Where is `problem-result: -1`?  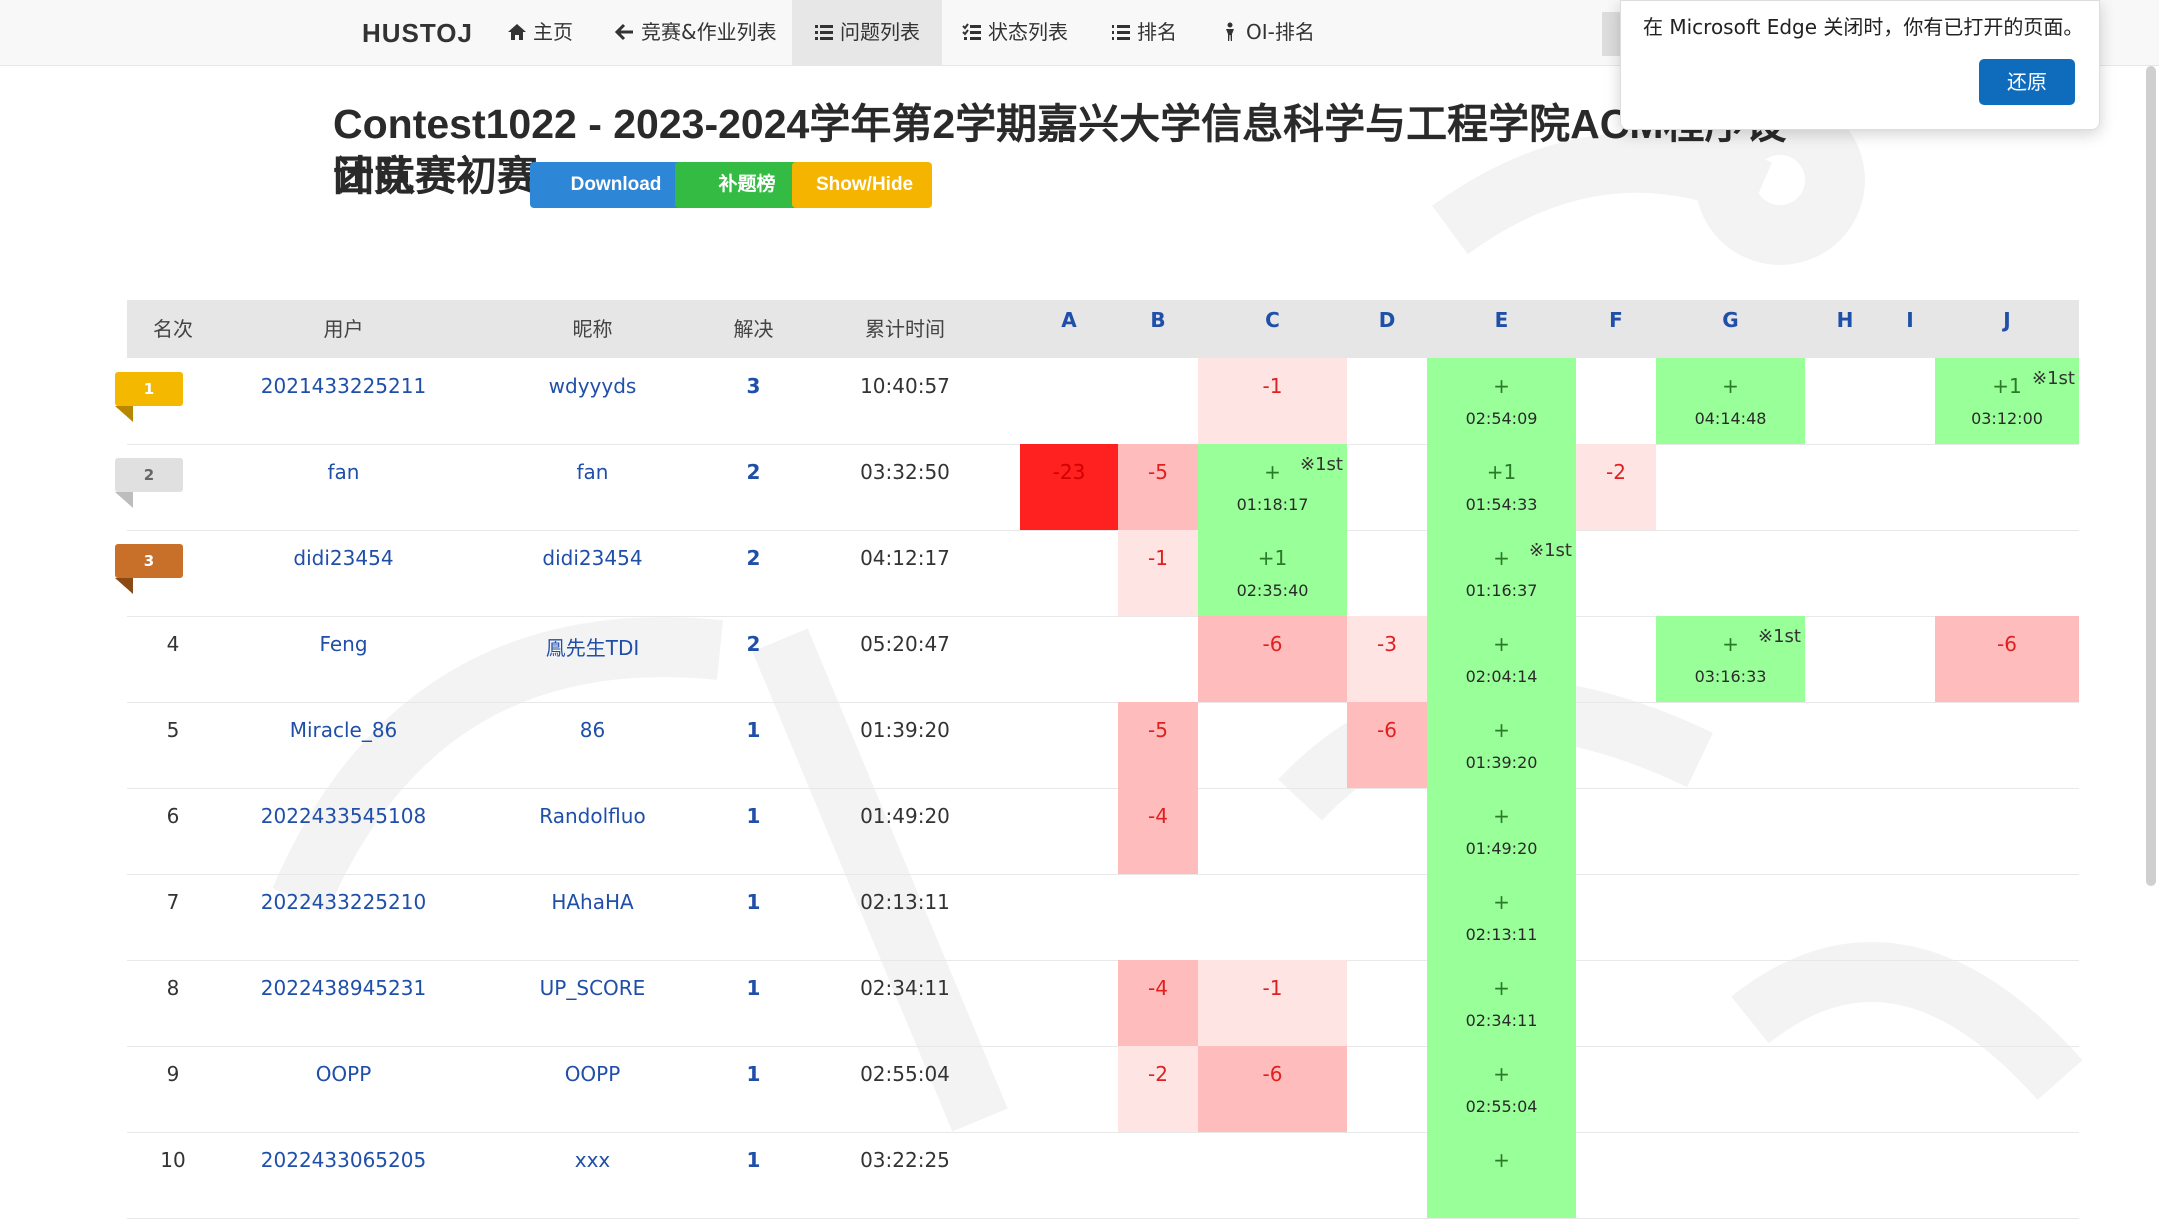 problem-result: -1 is located at coordinates (1272, 988).